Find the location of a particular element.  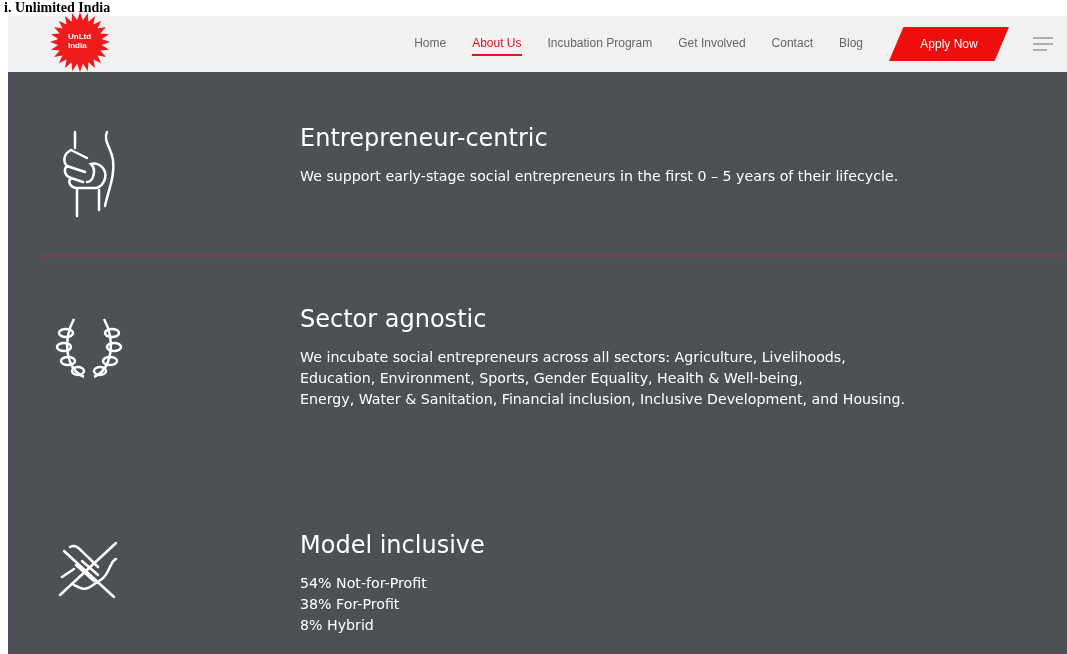

nav-link: Blog is located at coordinates (850, 44).